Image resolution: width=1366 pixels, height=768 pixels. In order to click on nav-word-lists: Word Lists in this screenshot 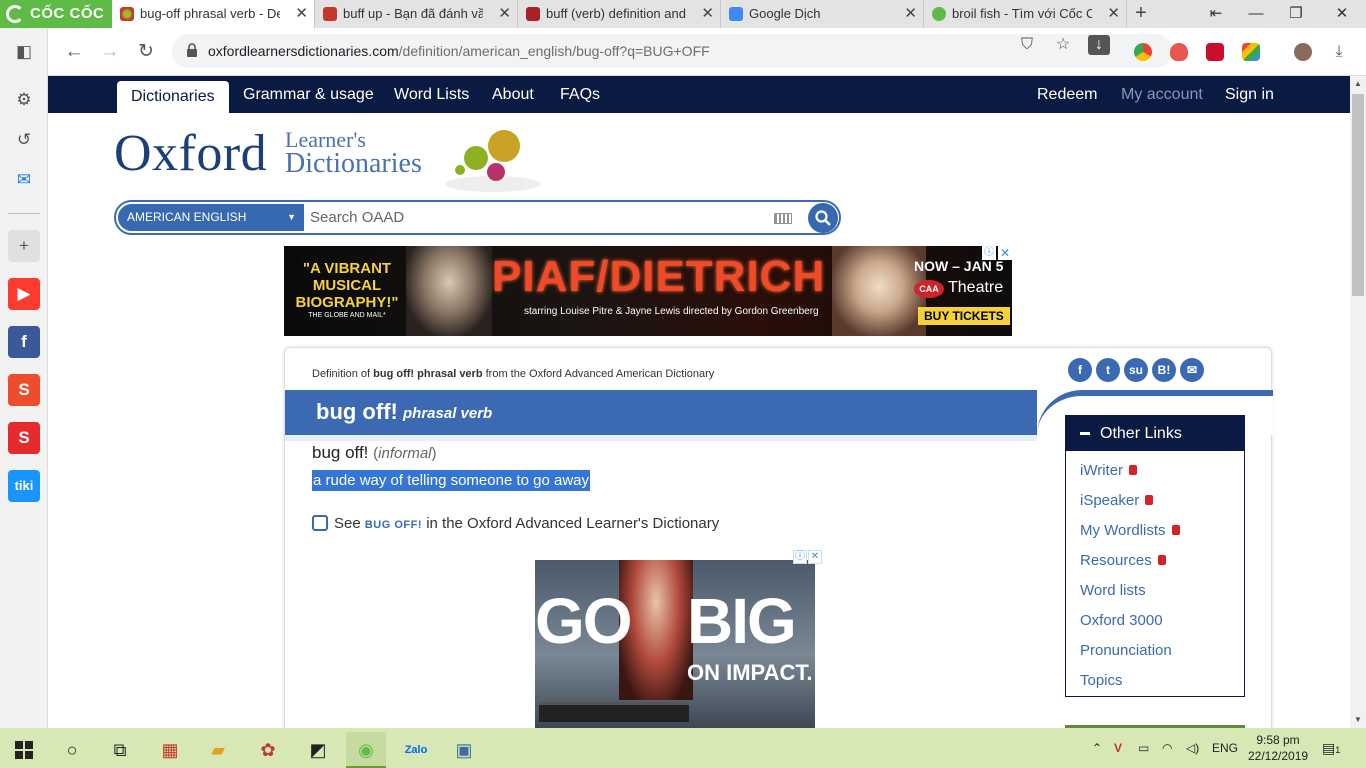, I will do `click(431, 95)`.